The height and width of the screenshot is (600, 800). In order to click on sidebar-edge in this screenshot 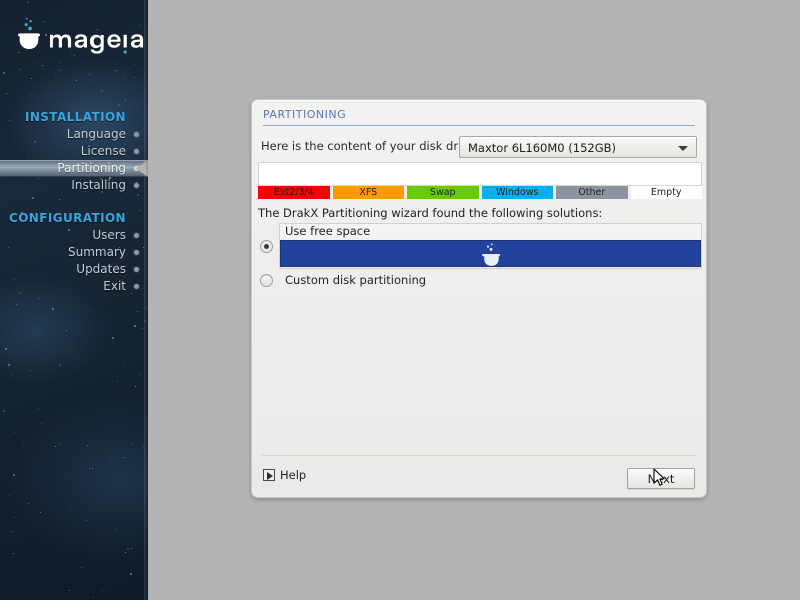, I will do `click(146, 300)`.